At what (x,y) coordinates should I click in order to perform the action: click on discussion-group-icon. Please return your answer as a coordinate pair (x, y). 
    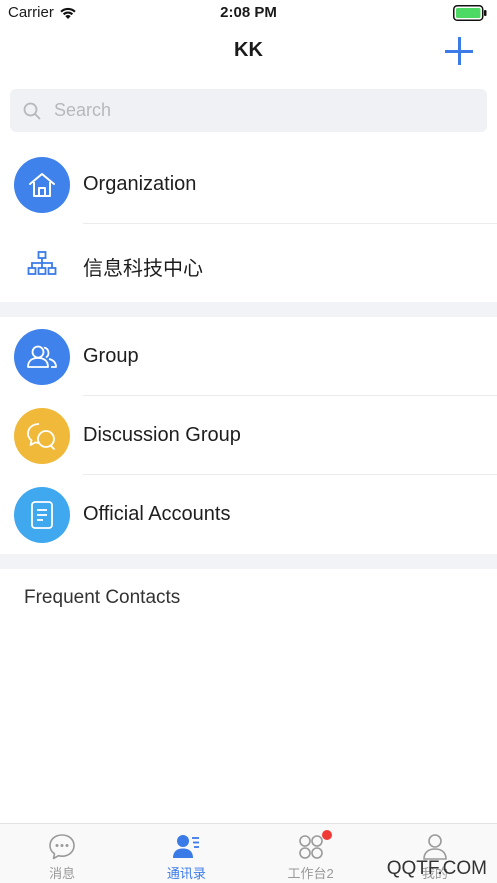
    Looking at the image, I should click on (42, 436).